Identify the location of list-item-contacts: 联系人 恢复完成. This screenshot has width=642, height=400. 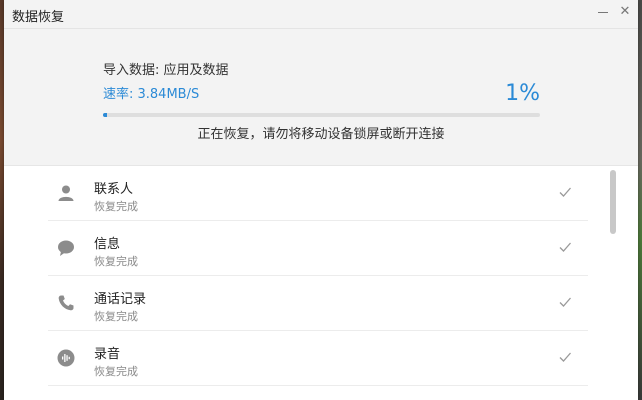
(318, 193).